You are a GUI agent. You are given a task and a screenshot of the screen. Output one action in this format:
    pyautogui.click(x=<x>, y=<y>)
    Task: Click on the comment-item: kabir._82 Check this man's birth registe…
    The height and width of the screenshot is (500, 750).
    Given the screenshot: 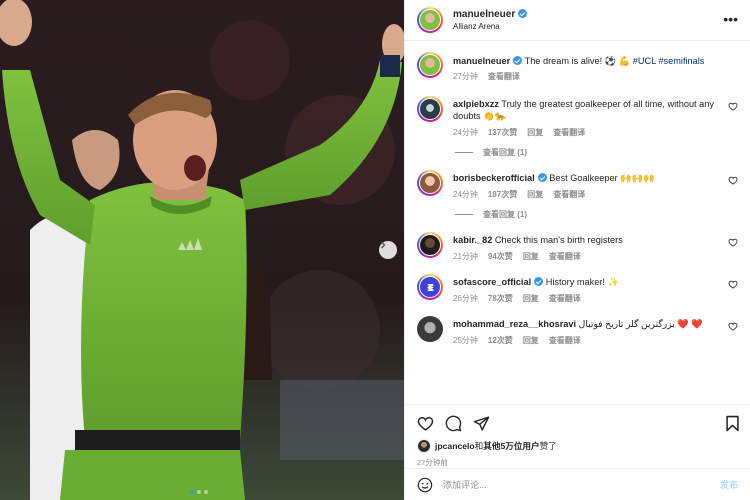 What is the action you would take?
    pyautogui.click(x=577, y=247)
    